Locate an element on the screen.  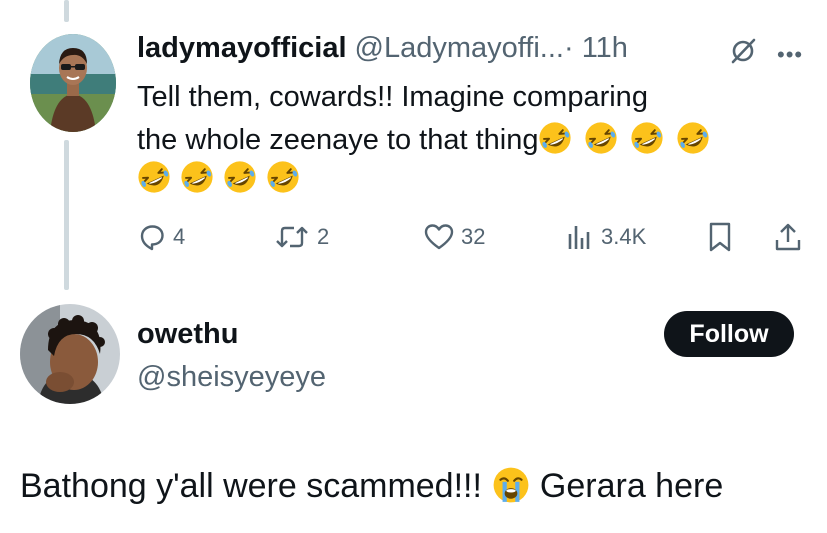
tweet2-text-after: Gerara here is located at coordinates (631, 486).